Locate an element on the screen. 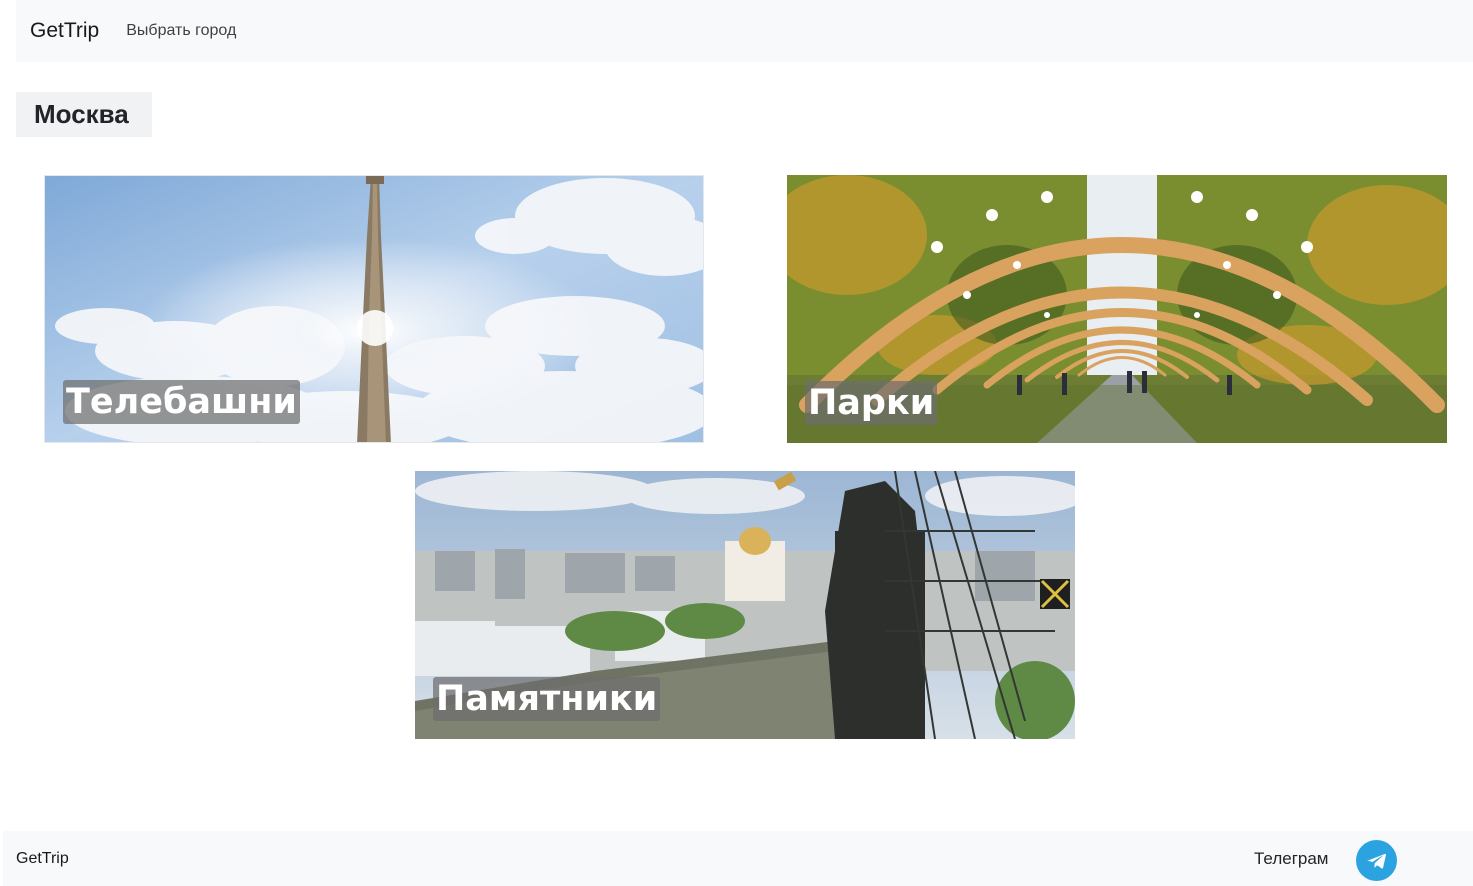  telegram-link: Телеграм is located at coordinates (1291, 859).